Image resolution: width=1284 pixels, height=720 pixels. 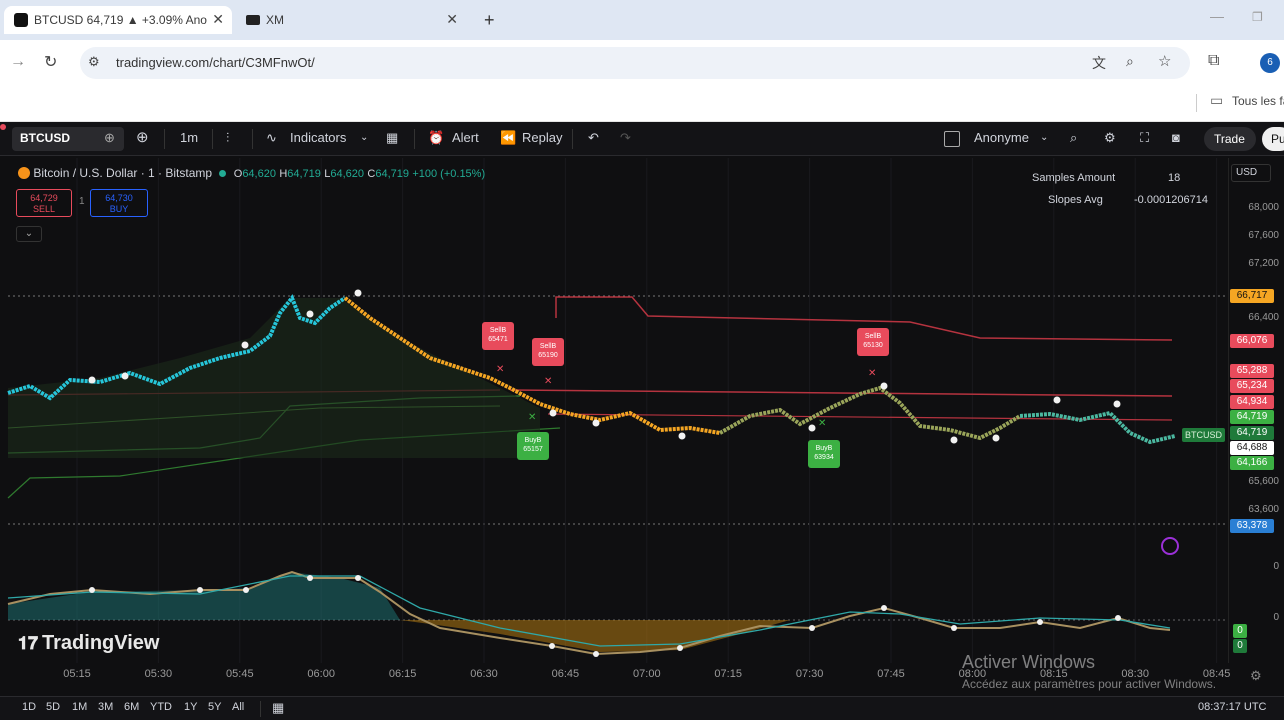 What do you see at coordinates (392, 174) in the screenshot?
I see `close-value: 64,719` at bounding box center [392, 174].